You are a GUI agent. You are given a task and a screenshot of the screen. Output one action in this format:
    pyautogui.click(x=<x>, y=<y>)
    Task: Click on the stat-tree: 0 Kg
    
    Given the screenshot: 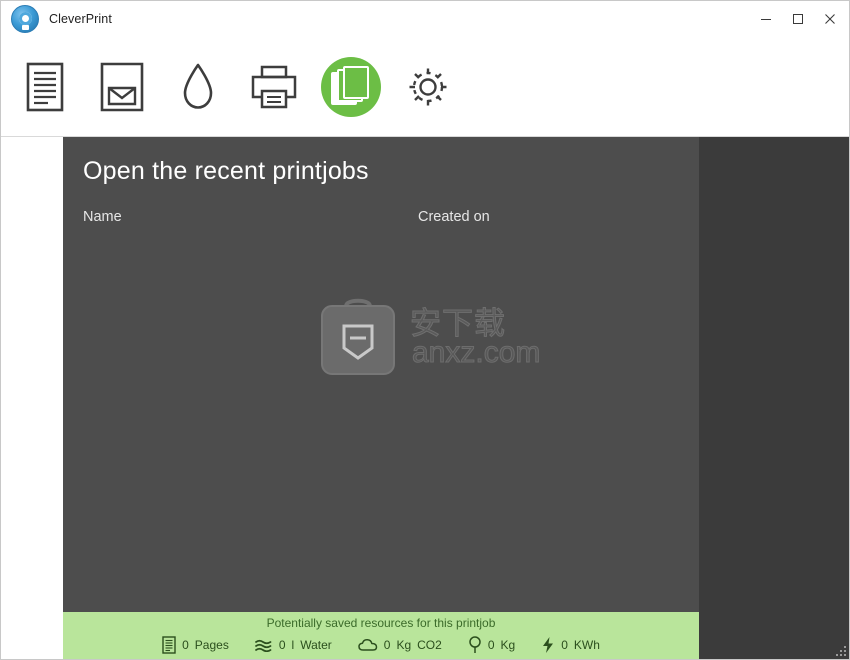 What is the action you would take?
    pyautogui.click(x=491, y=645)
    